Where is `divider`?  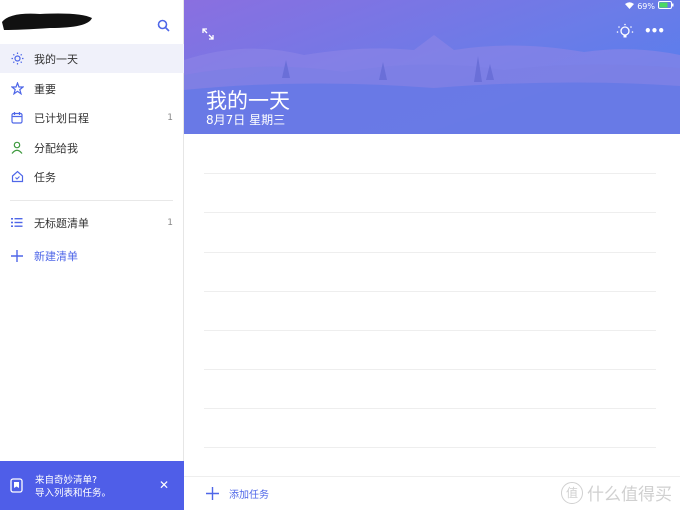 divider is located at coordinates (91, 200).